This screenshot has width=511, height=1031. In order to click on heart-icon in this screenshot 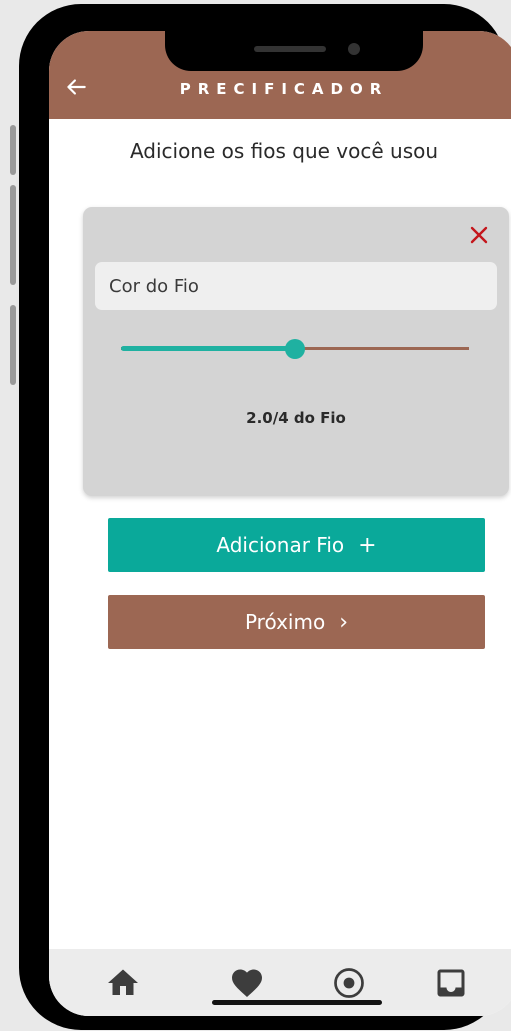, I will do `click(247, 983)`.